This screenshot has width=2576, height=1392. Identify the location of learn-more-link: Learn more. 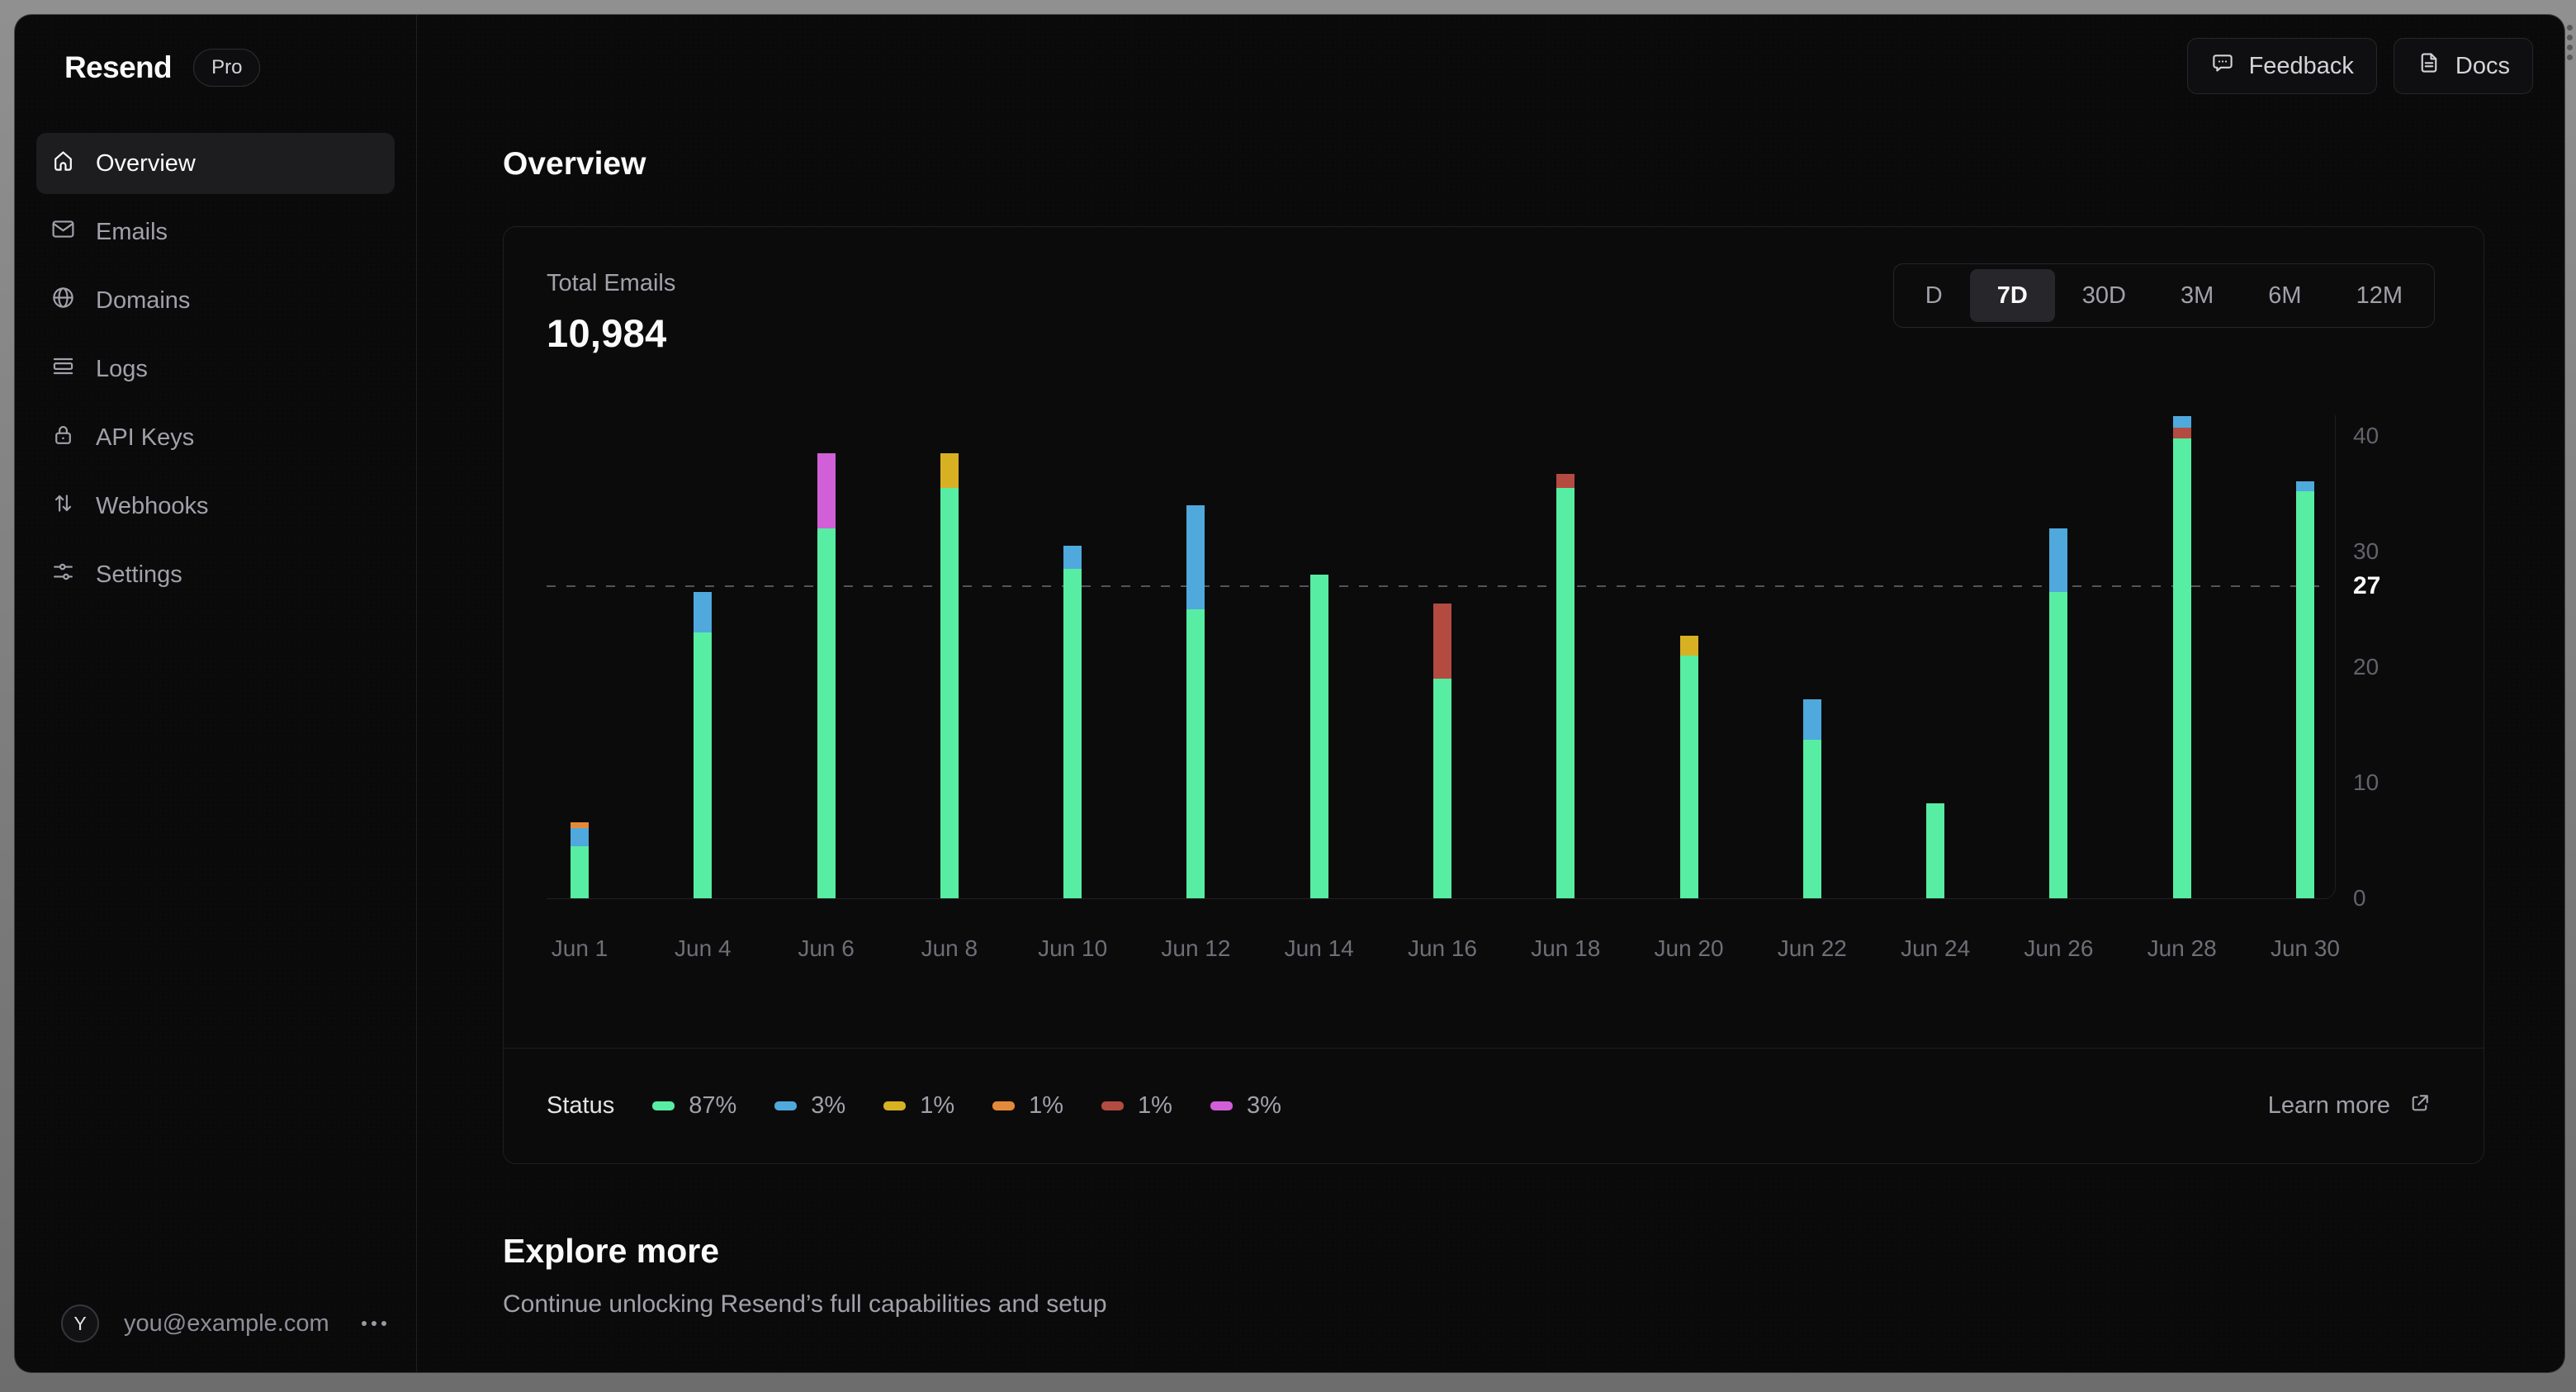
(2350, 1106).